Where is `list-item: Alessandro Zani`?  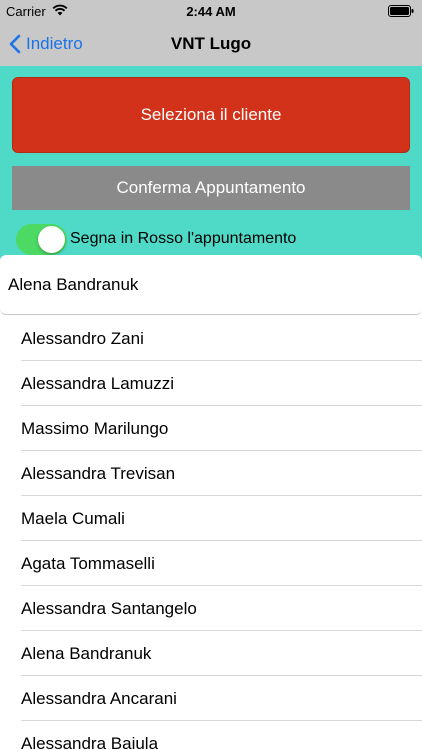 list-item: Alessandro Zani is located at coordinates (211, 338).